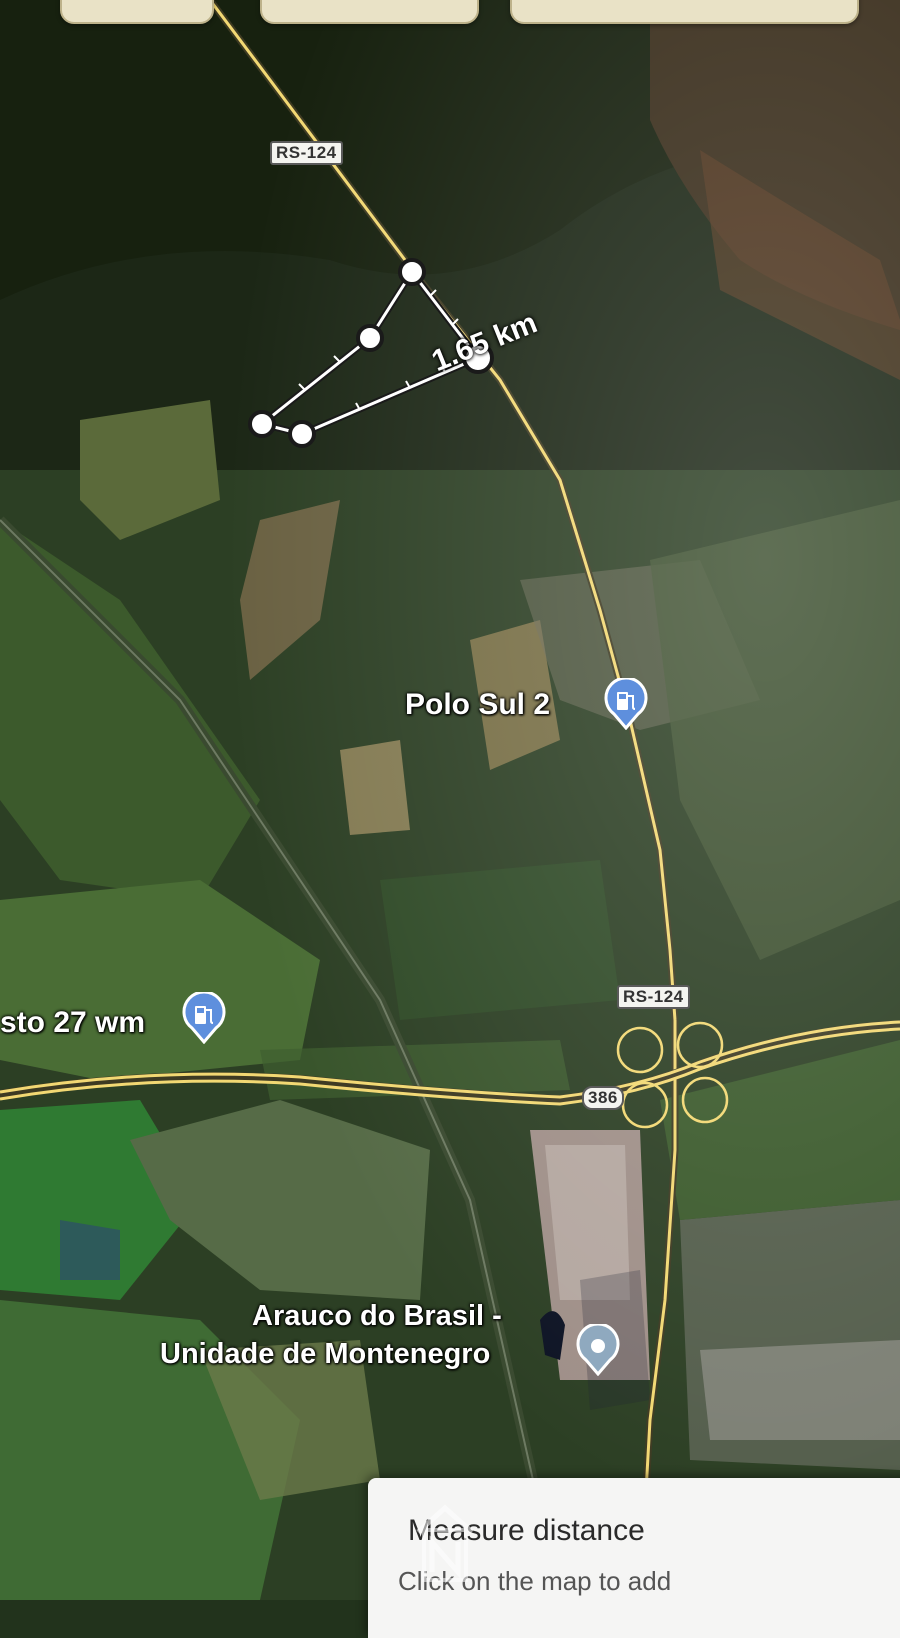 Image resolution: width=900 pixels, height=1638 pixels. Describe the element at coordinates (603, 1098) in the screenshot. I see `road-shield-br386: 386` at that location.